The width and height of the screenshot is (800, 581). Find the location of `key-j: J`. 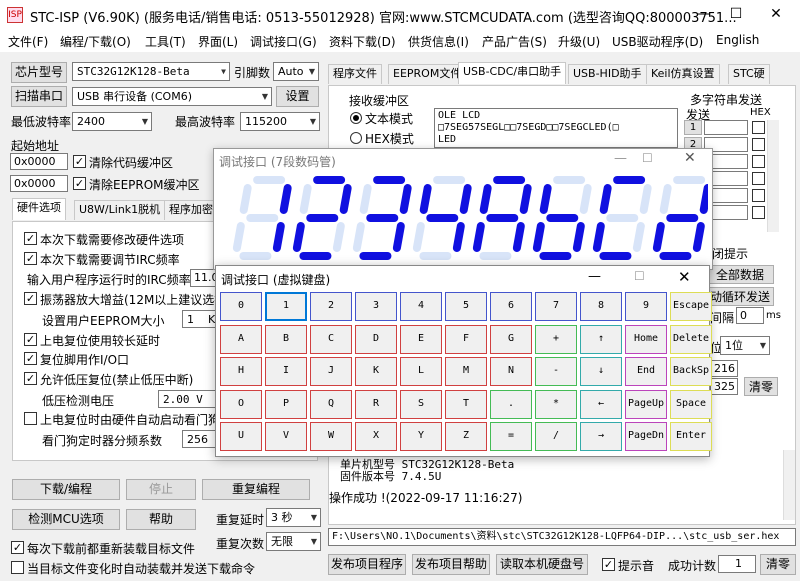

key-j: J is located at coordinates (331, 371).